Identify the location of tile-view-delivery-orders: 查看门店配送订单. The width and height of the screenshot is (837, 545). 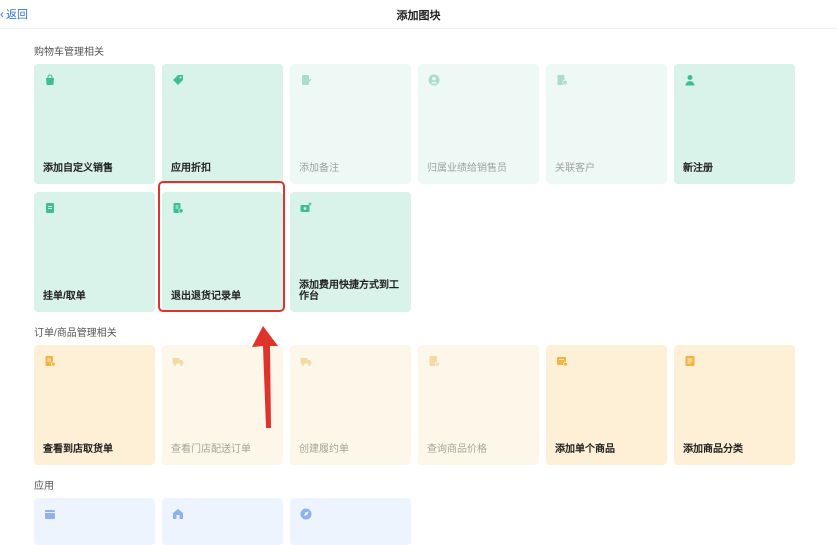
(222, 405).